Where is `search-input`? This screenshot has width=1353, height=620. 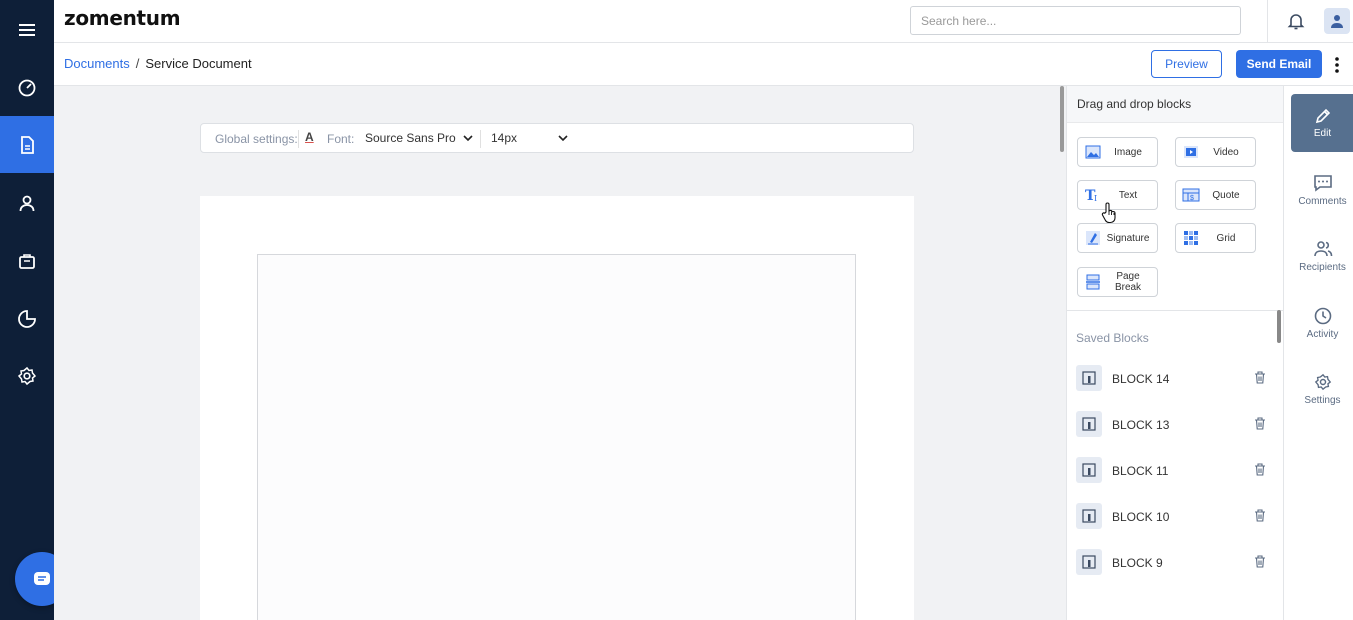
search-input is located at coordinates (1075, 20).